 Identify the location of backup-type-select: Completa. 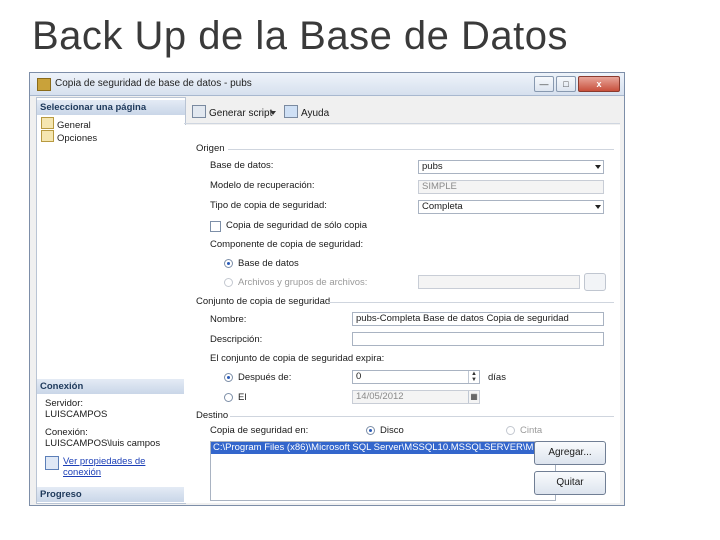
(511, 207).